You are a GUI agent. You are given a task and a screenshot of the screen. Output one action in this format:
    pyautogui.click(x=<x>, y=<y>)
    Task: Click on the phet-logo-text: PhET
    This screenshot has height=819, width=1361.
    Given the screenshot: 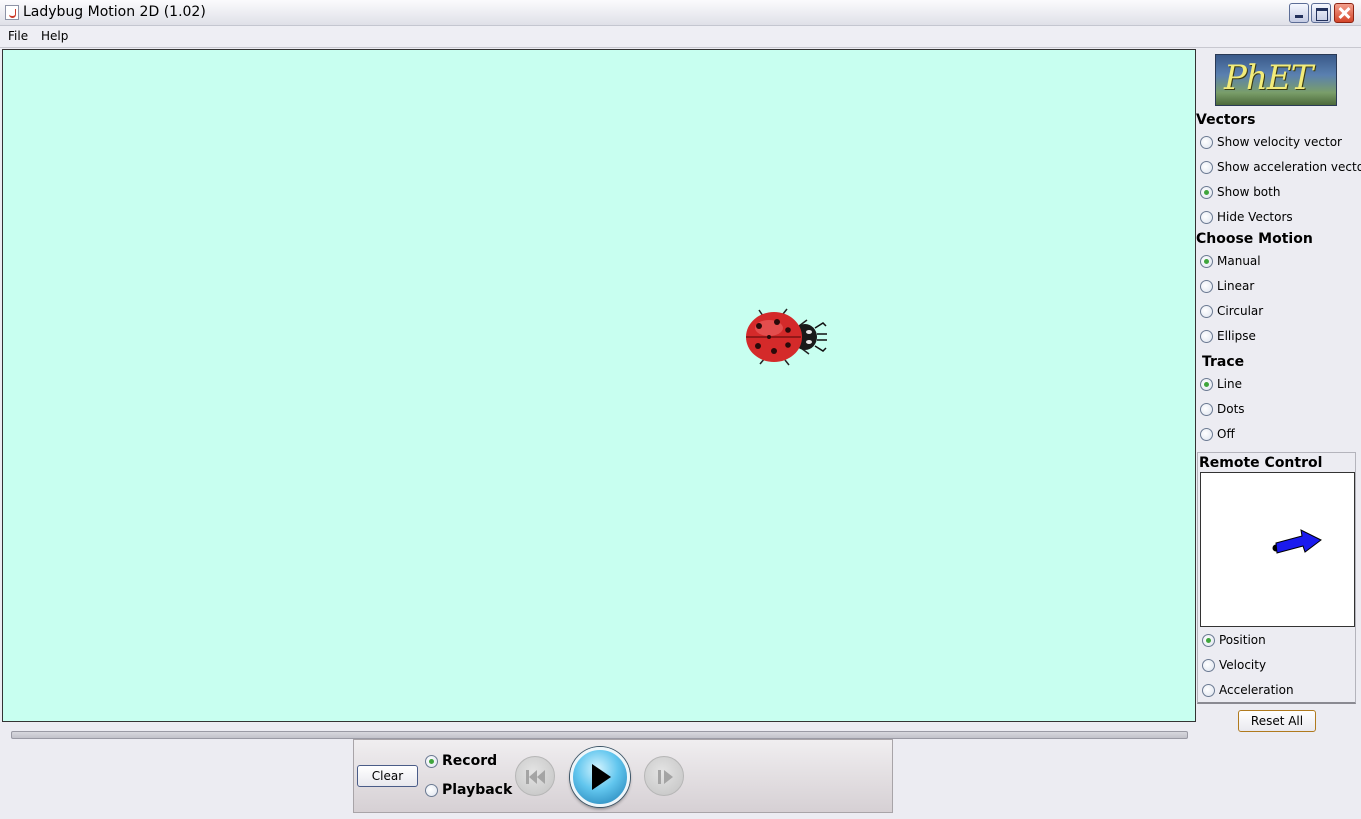 What is the action you would take?
    pyautogui.click(x=1268, y=78)
    